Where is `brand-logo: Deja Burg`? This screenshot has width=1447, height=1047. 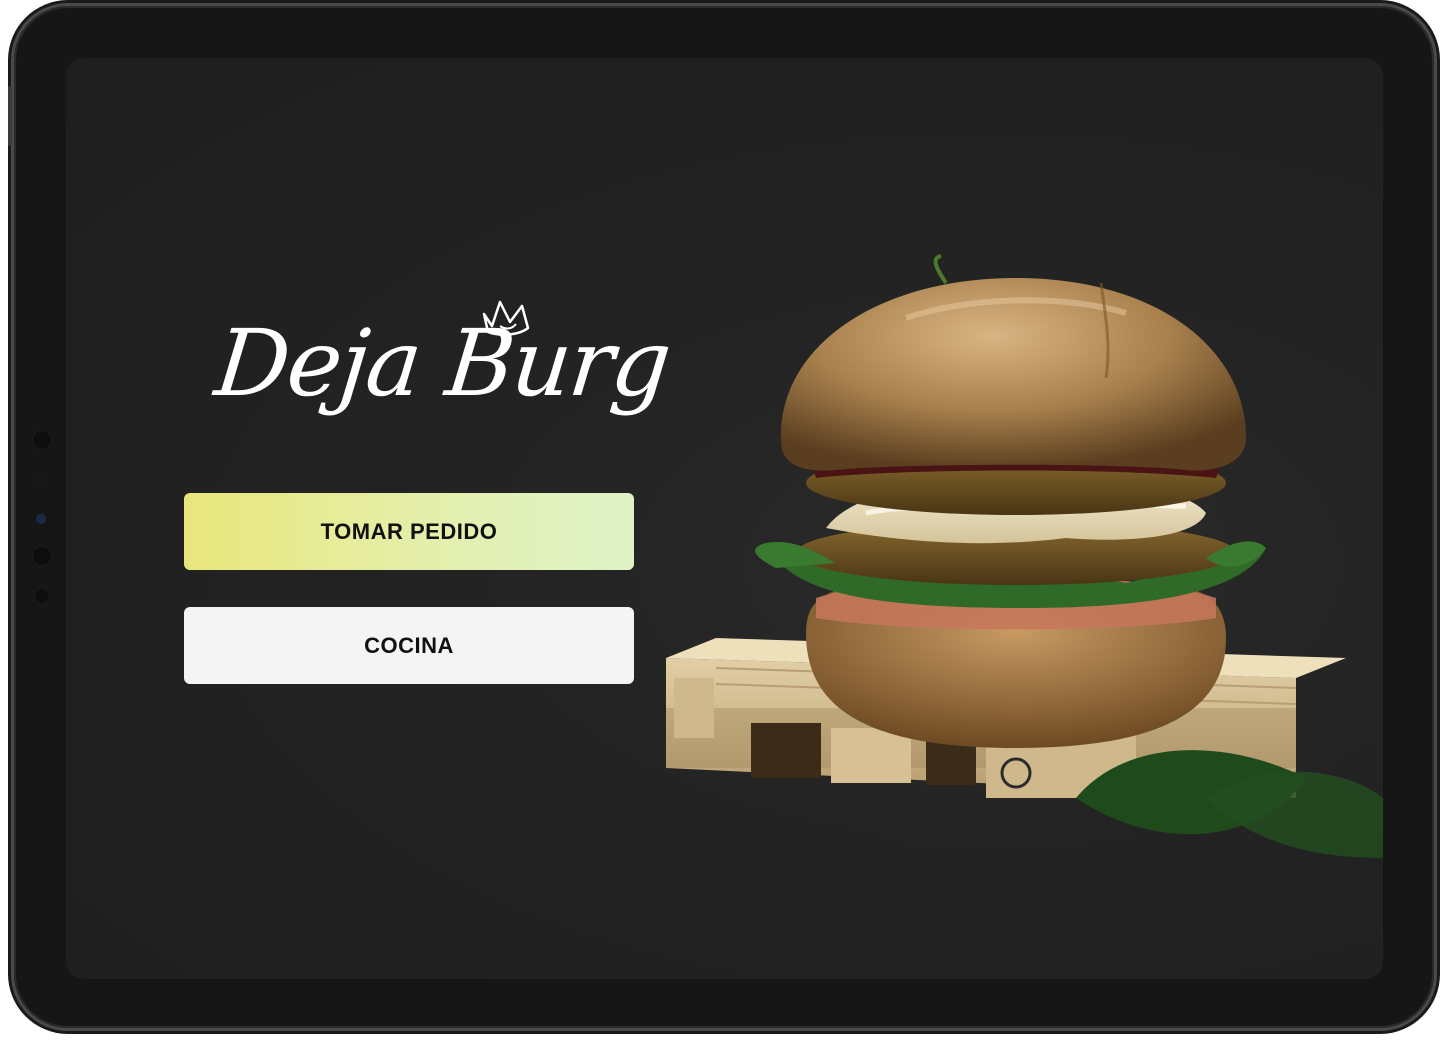 brand-logo: Deja Burg is located at coordinates (442, 375).